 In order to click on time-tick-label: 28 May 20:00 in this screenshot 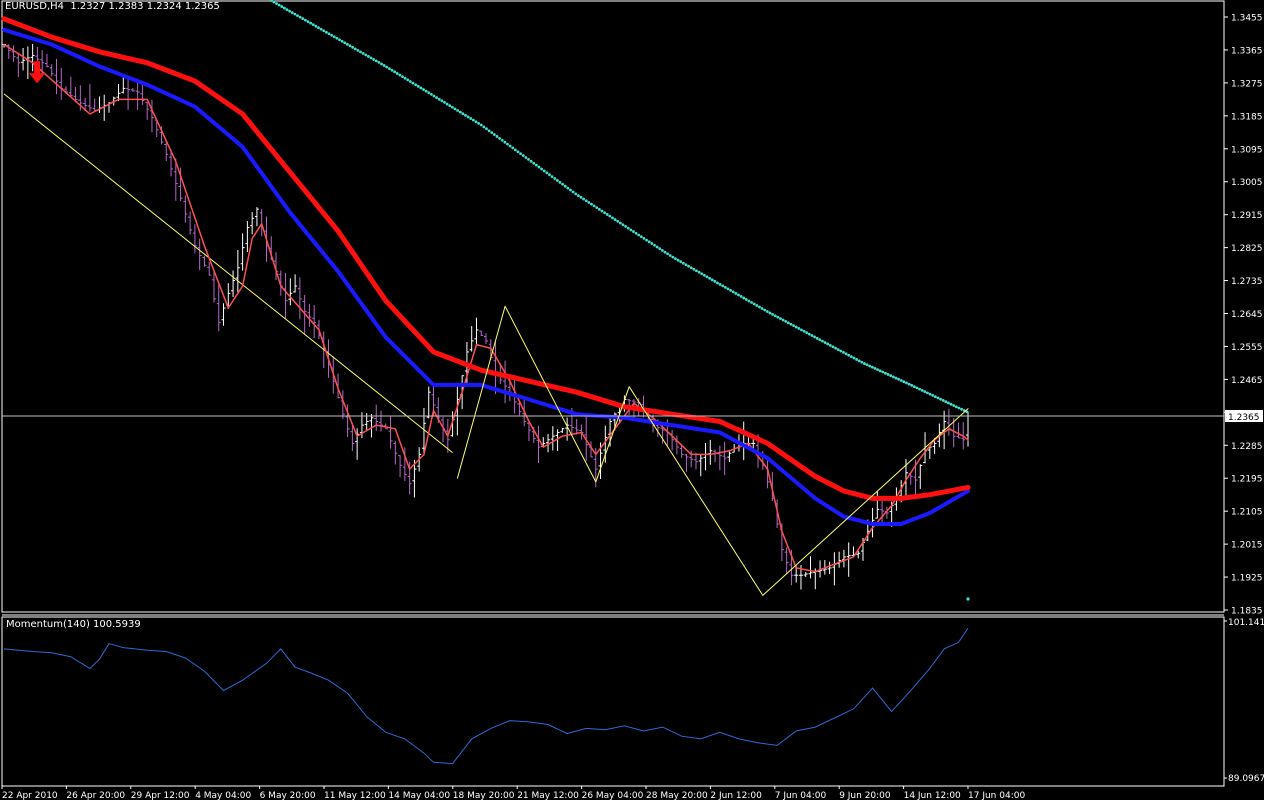, I will do `click(677, 795)`.